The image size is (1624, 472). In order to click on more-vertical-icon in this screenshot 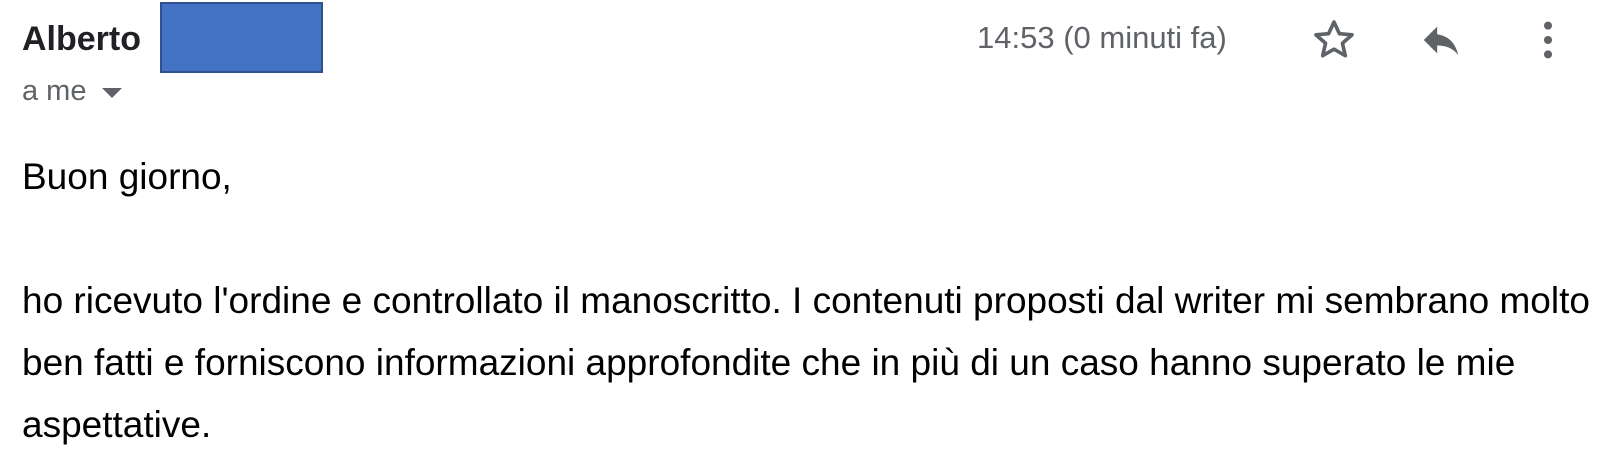, I will do `click(1548, 40)`.